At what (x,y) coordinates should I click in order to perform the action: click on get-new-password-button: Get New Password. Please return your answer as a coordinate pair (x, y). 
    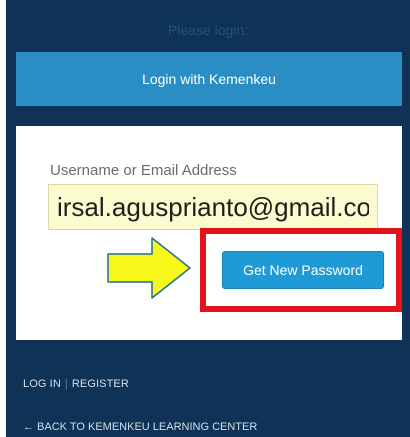
    Looking at the image, I should click on (303, 270).